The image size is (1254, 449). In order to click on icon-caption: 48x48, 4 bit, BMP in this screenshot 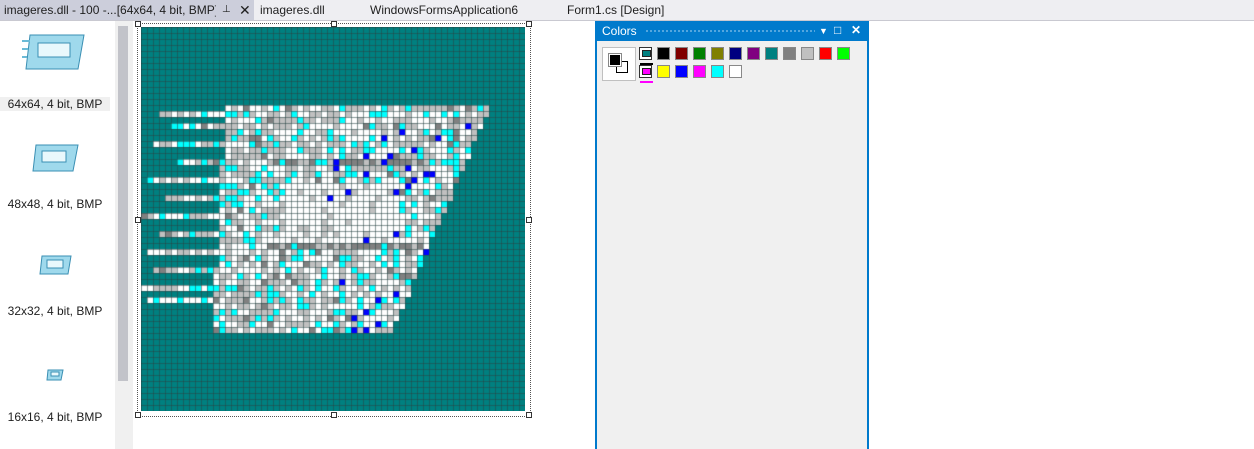, I will do `click(55, 204)`.